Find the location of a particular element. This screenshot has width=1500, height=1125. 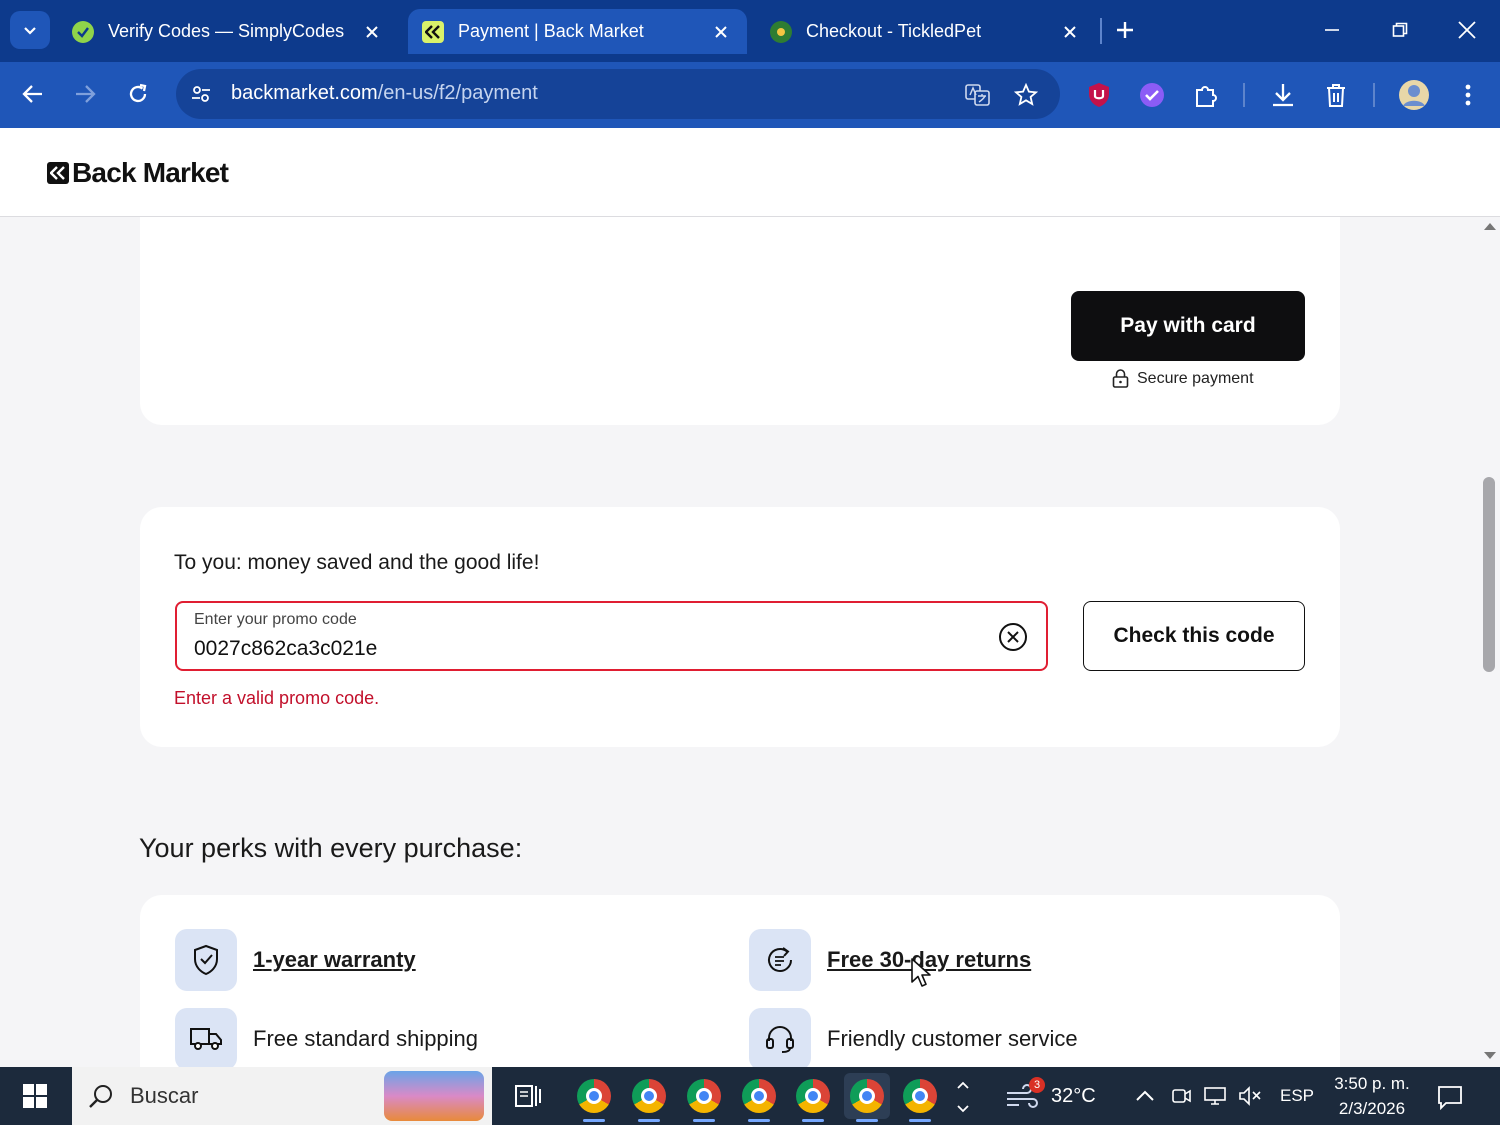

perk-warranty: 1-year warranty is located at coordinates (295, 960).